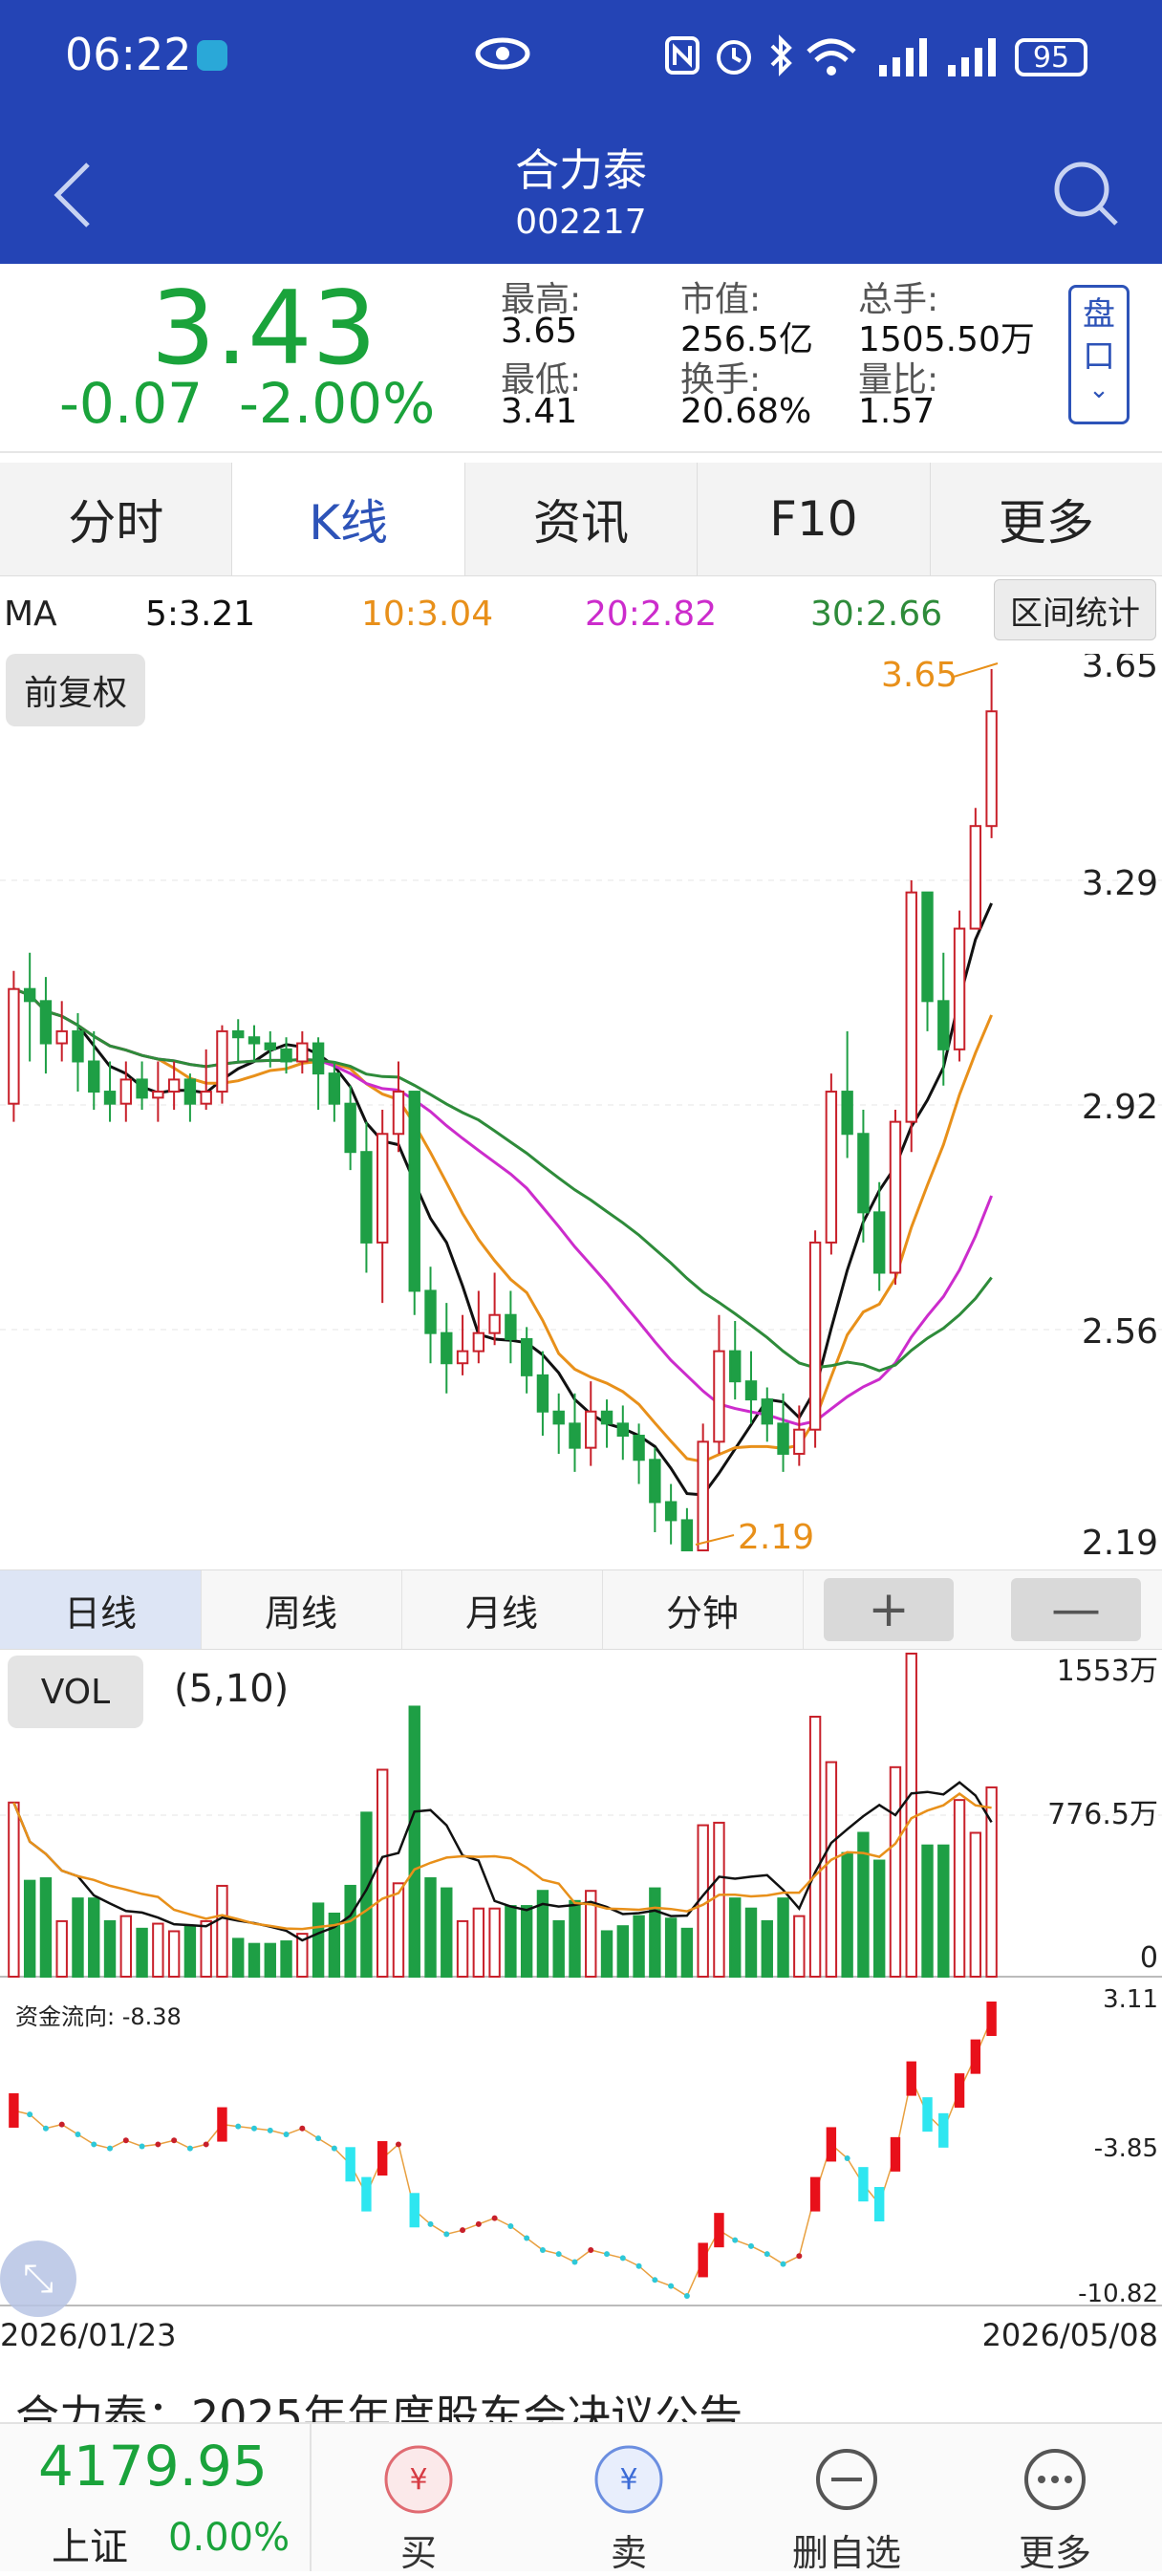 The height and width of the screenshot is (2576, 1162). What do you see at coordinates (1120, 1543) in the screenshot?
I see `price-axis-label: 2.19` at bounding box center [1120, 1543].